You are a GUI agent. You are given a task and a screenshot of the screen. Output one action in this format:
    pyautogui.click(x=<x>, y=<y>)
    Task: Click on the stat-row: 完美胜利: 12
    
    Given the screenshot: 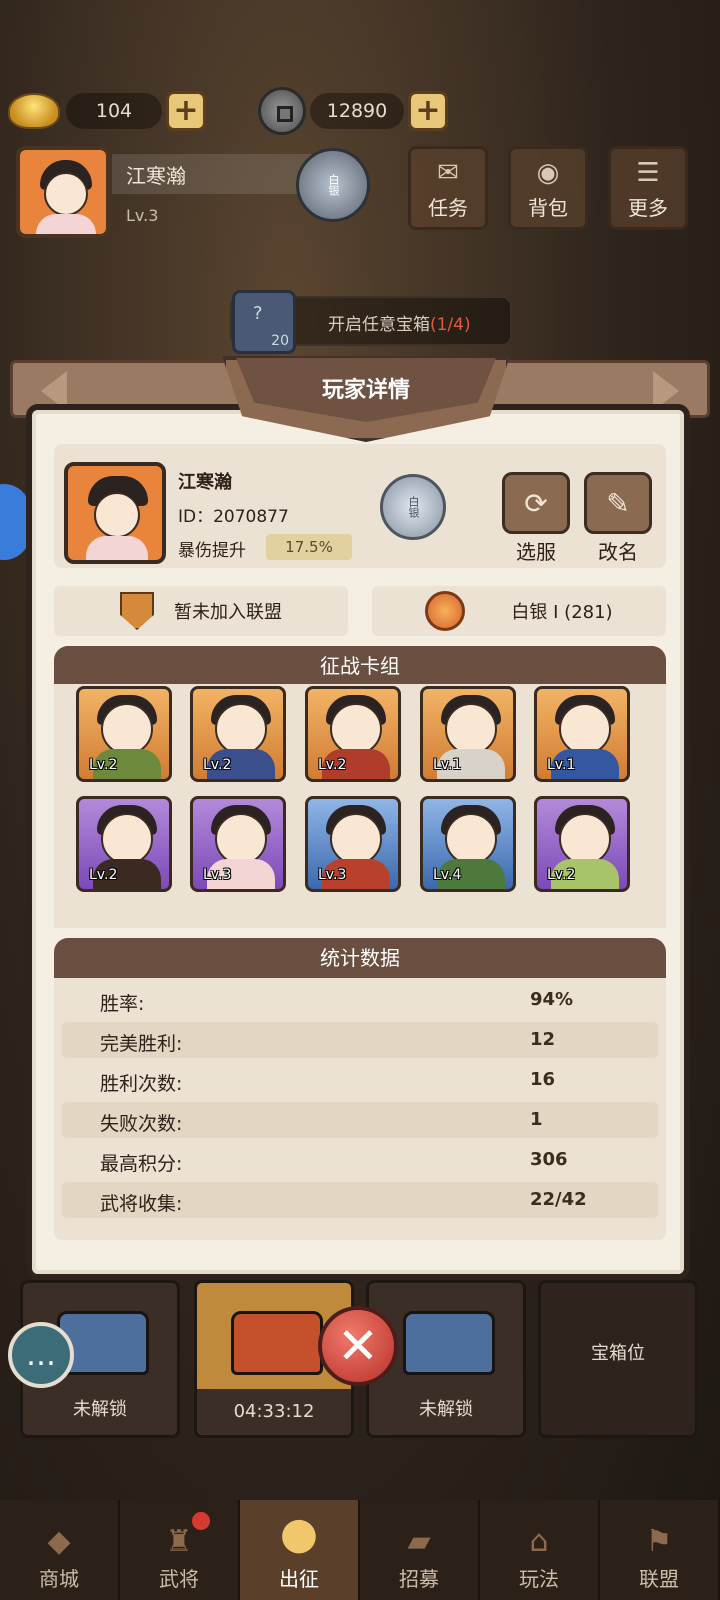 What is the action you would take?
    pyautogui.click(x=360, y=1040)
    